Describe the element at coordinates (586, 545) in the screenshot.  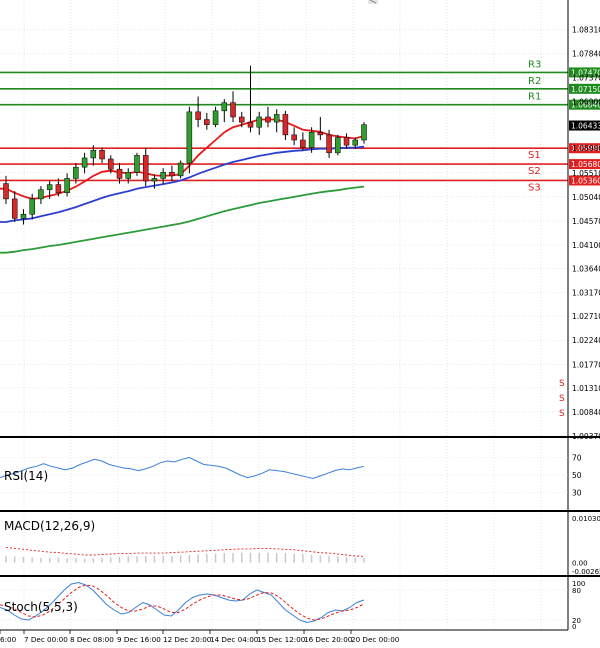
I see `macd-axis: 0.010307 0.00-0.00265` at that location.